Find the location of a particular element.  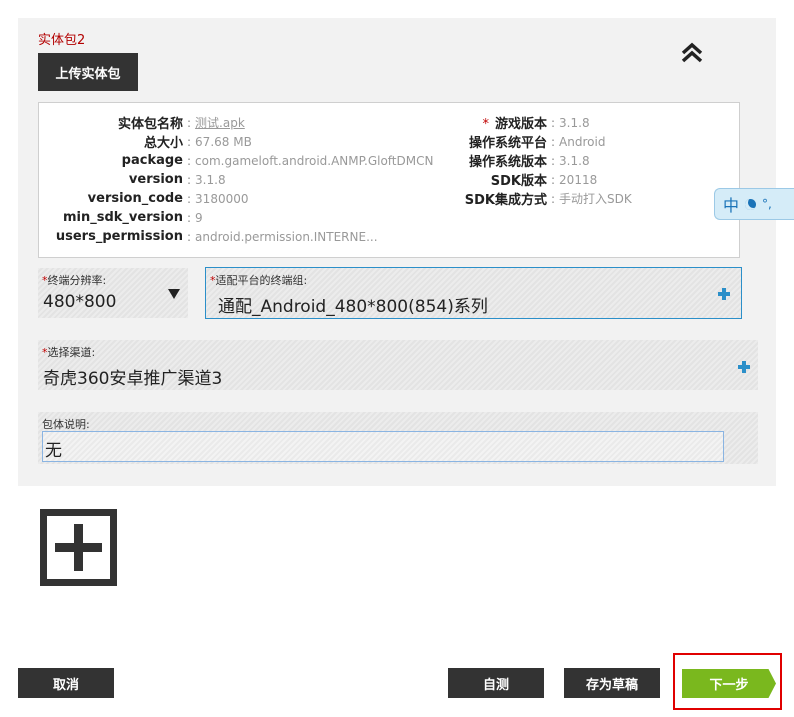

info-row-size: 总大小 : 67.68 MB is located at coordinates (149, 142).